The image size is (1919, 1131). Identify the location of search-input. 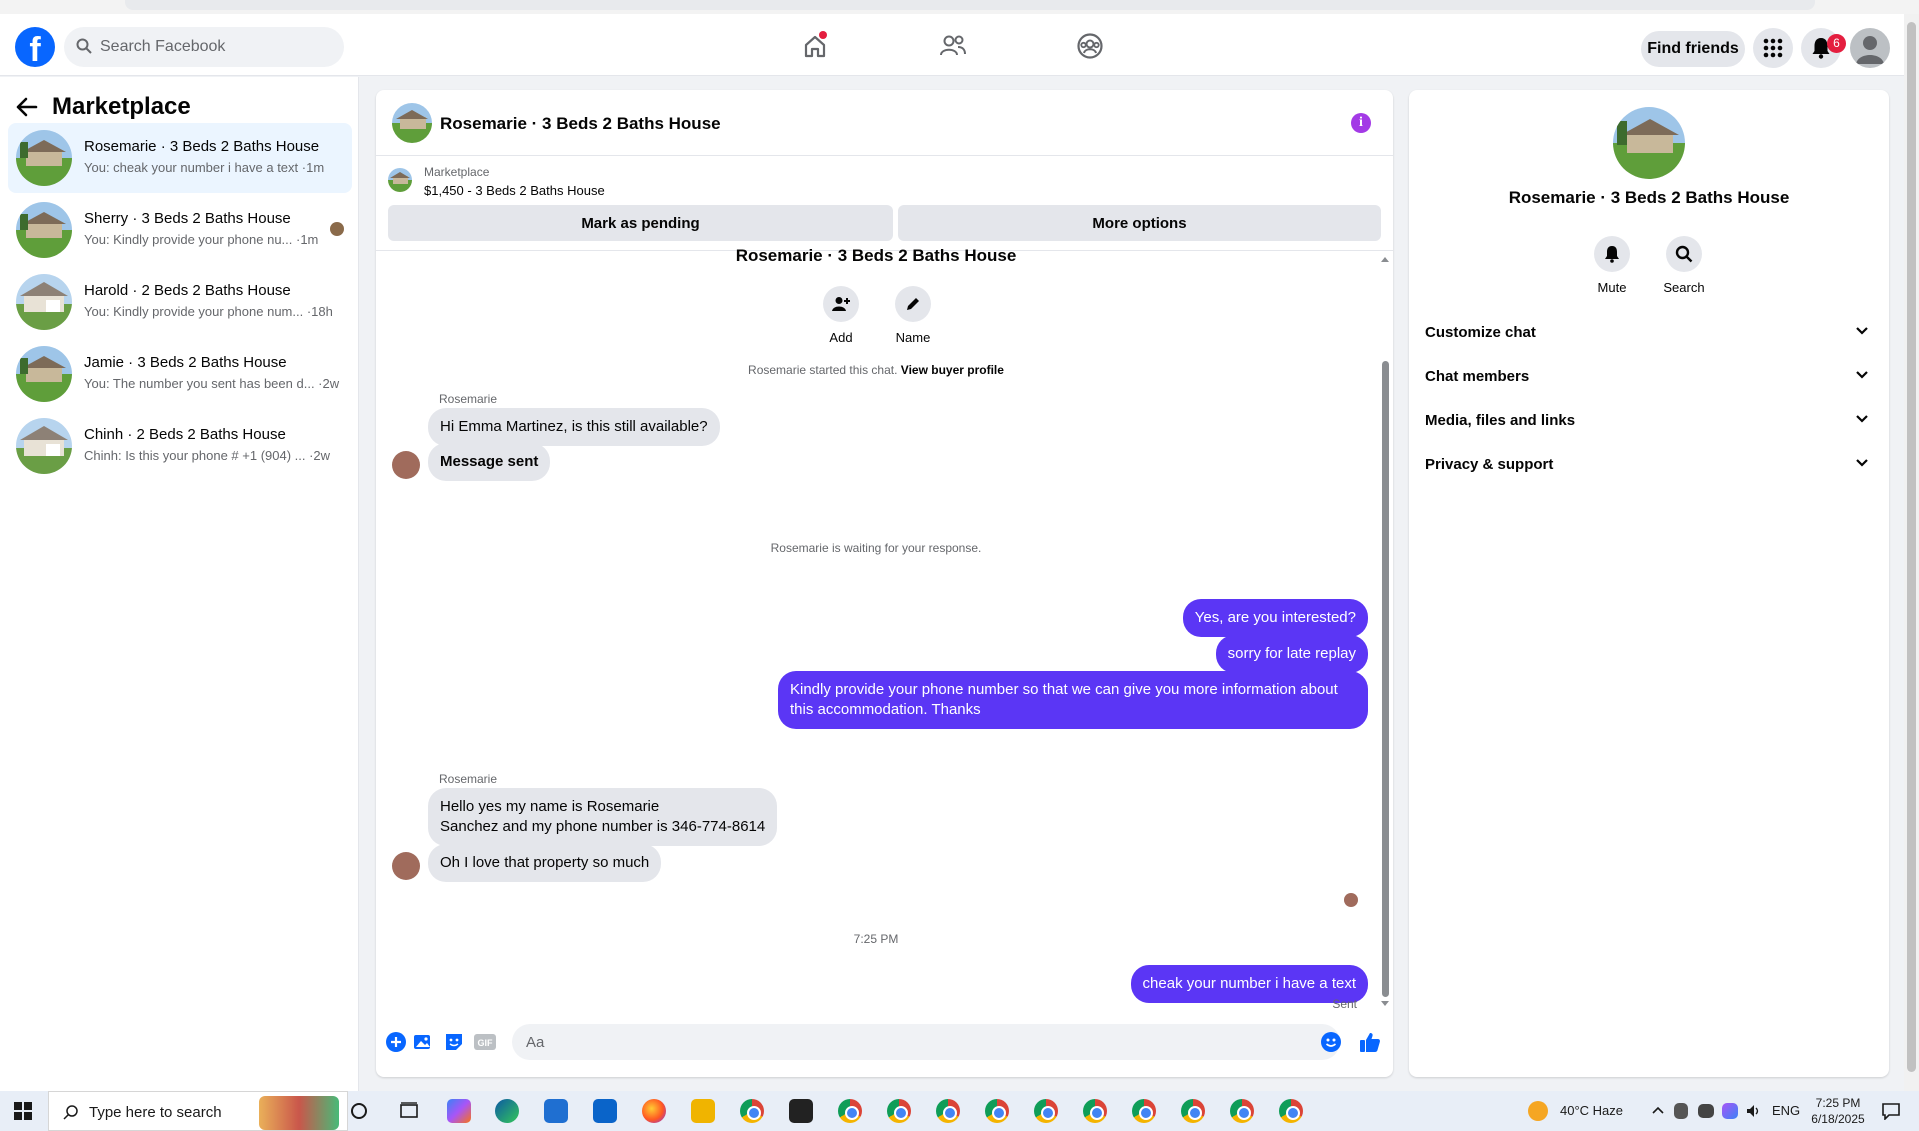
(215, 47).